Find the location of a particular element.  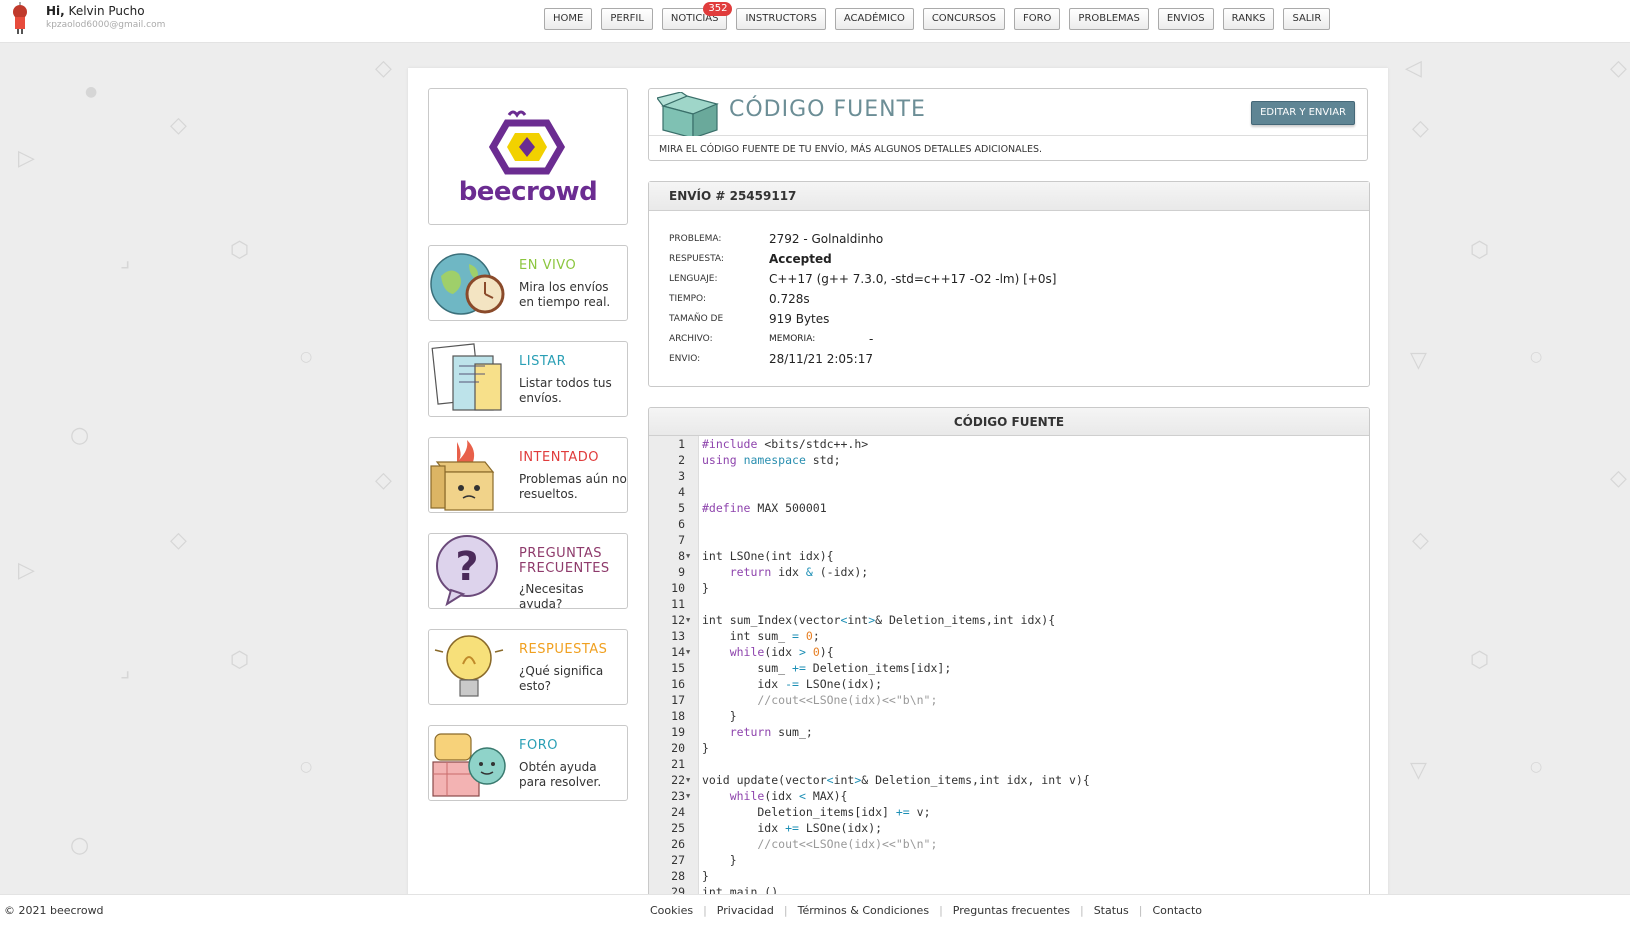

line-number: 14 is located at coordinates (678, 652).